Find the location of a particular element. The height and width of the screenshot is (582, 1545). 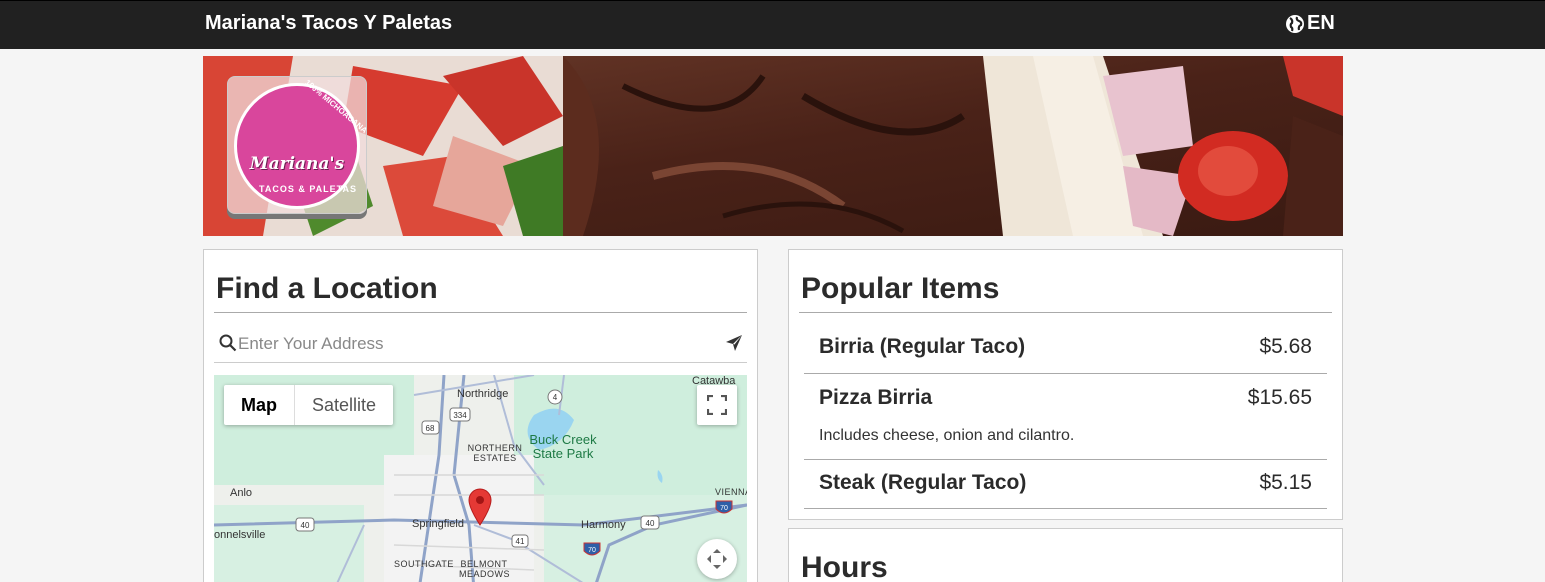

fullscreen-icon is located at coordinates (717, 405).